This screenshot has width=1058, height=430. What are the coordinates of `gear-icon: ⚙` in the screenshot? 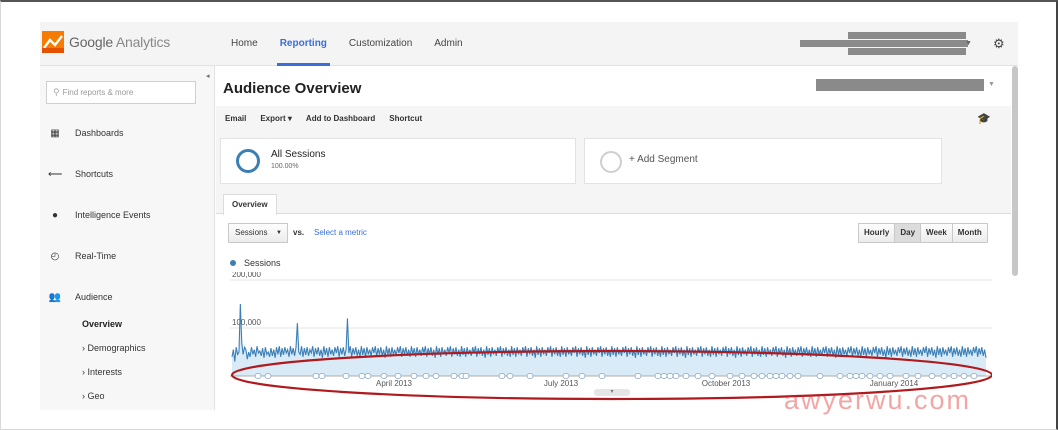 It's located at (999, 44).